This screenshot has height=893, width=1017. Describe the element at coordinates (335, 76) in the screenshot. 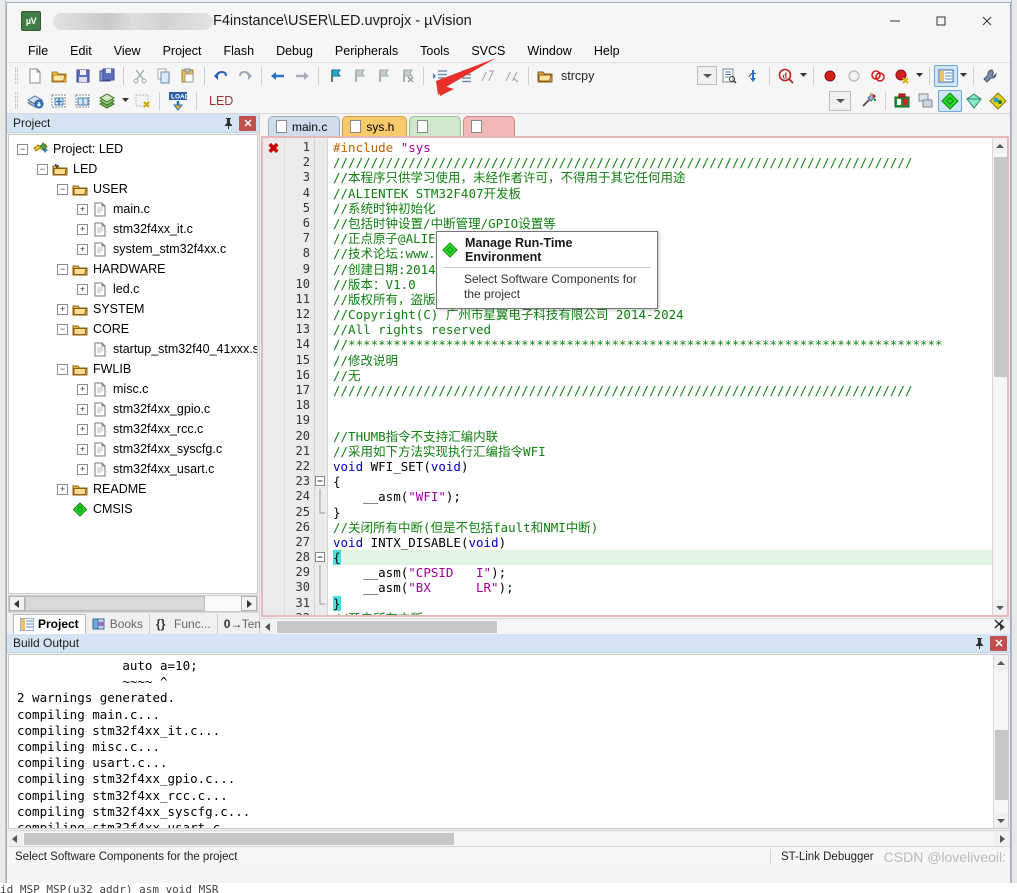

I see `bookmark-toggle-icon` at that location.